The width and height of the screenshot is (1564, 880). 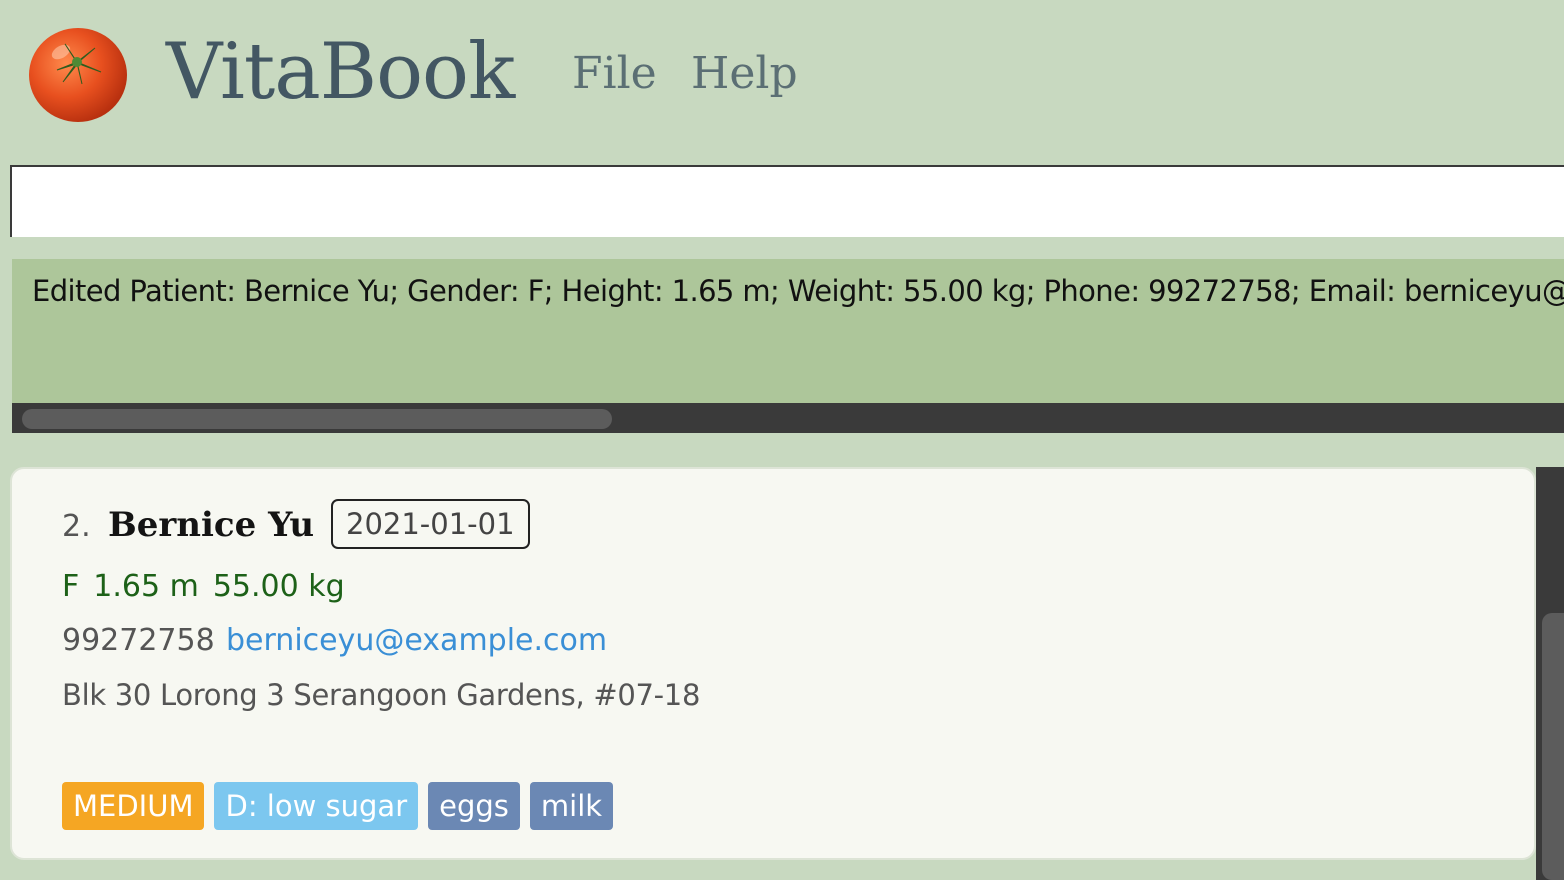 I want to click on result-scrollbar-thumb, so click(x=317, y=419).